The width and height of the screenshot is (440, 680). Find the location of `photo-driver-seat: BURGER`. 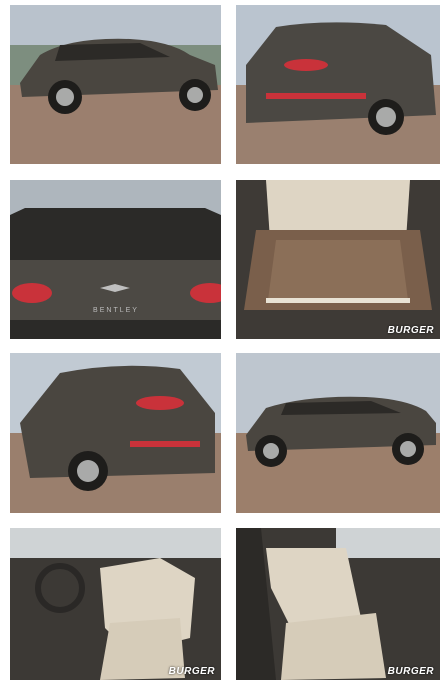

photo-driver-seat: BURGER is located at coordinates (115, 604).